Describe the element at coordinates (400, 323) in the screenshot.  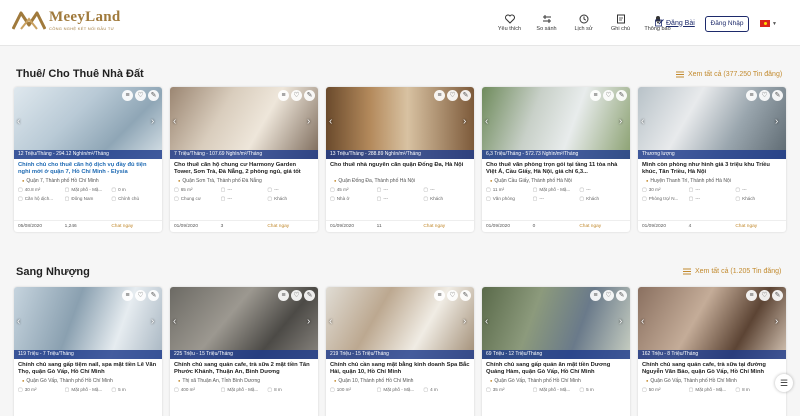
I see `listing-photo: ≡ ♡ ✎ ‹ › 219 Triệu - 15 Triệu/Tháng` at that location.